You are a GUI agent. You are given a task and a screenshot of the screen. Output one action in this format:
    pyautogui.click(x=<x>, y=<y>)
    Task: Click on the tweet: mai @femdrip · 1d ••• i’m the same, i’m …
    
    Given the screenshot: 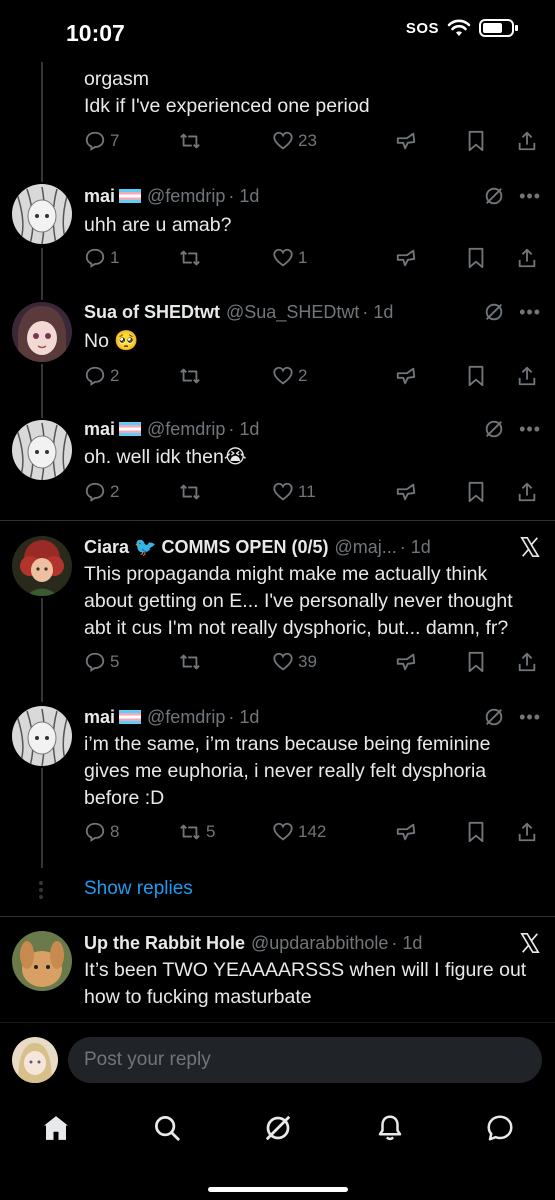 What is the action you would take?
    pyautogui.click(x=277, y=776)
    